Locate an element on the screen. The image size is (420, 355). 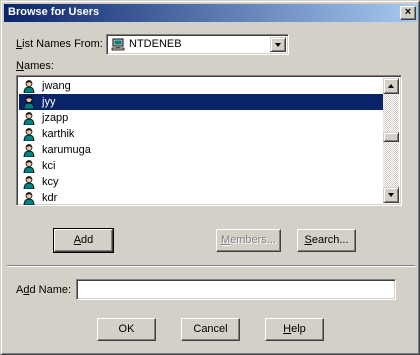
list-item: kci is located at coordinates (201, 166).